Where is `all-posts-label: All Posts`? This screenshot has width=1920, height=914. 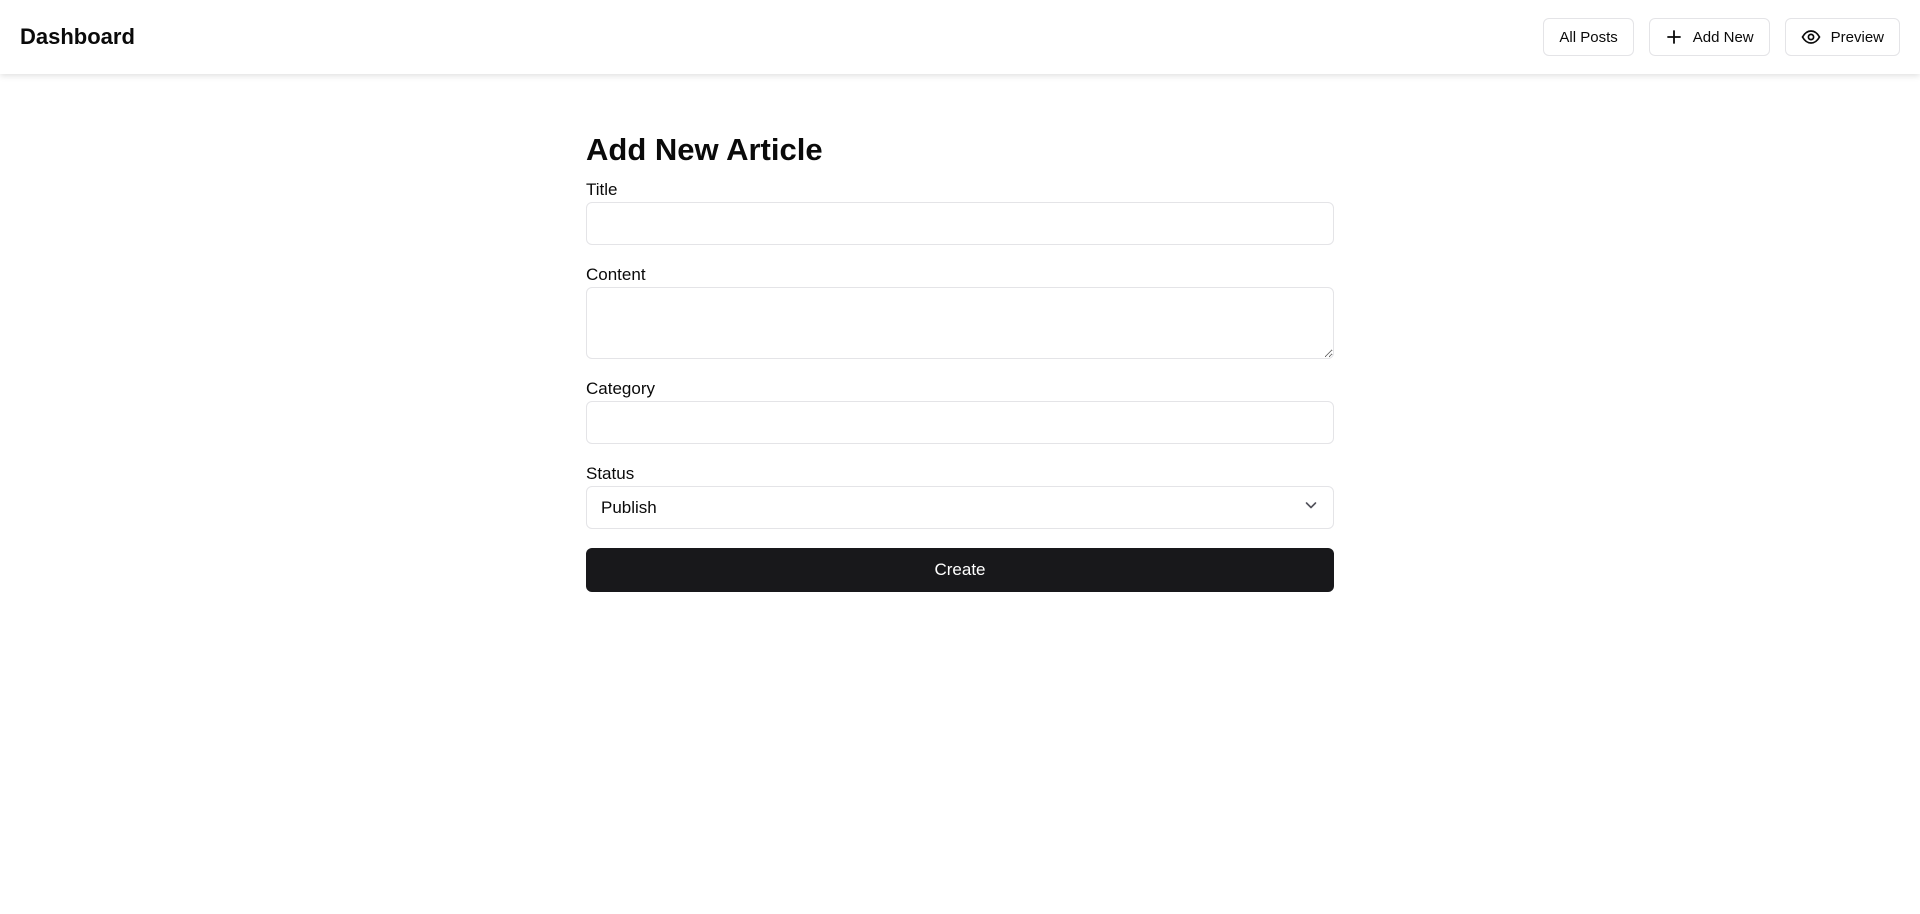 all-posts-label: All Posts is located at coordinates (1588, 37).